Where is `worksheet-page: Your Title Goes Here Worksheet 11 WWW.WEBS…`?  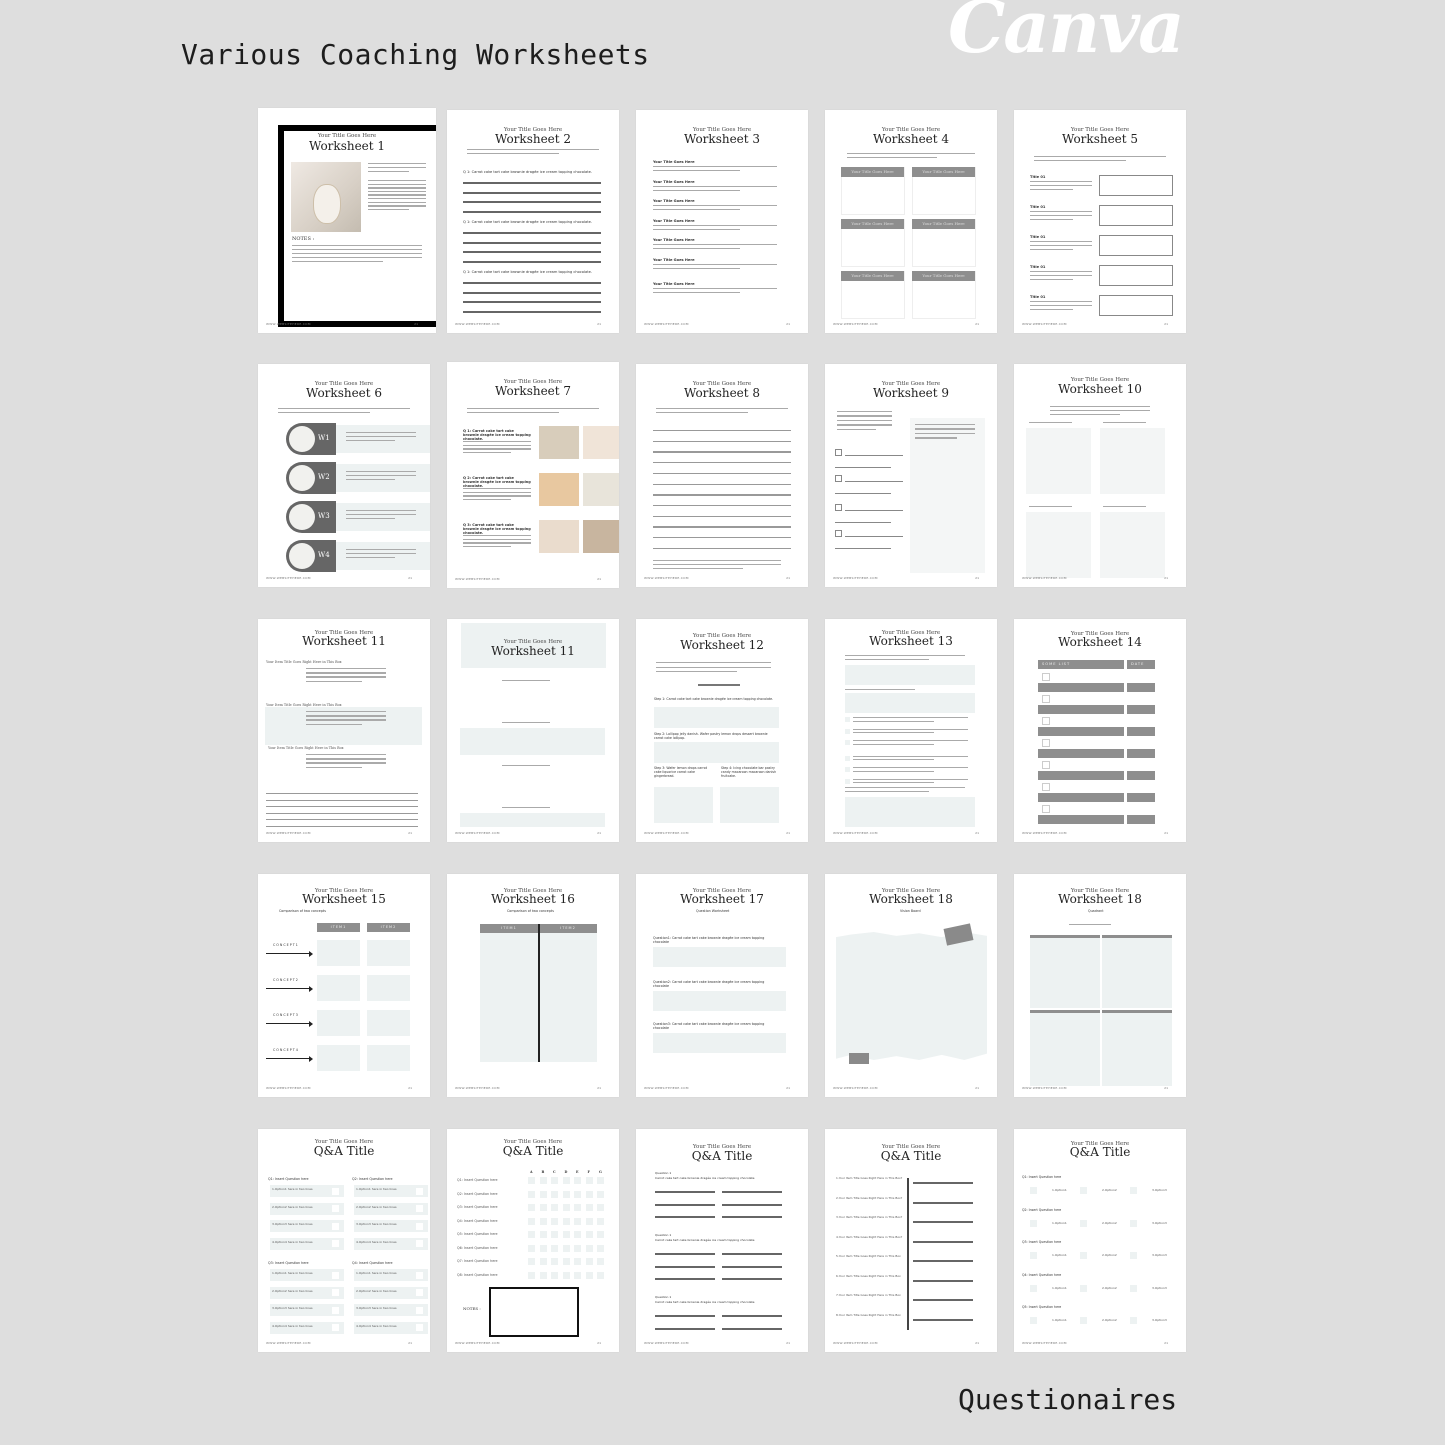 worksheet-page: Your Title Goes Here Worksheet 11 WWW.WEBS… is located at coordinates (533, 730).